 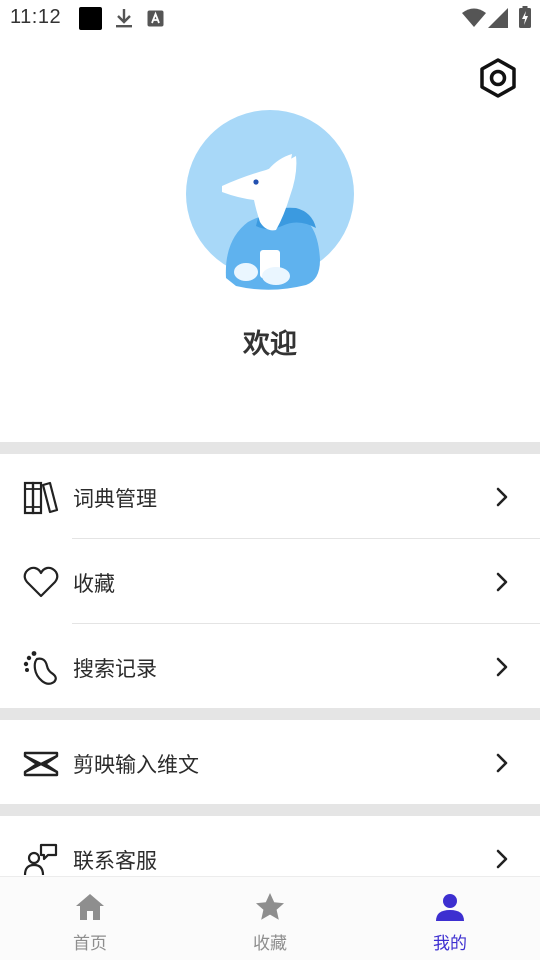 What do you see at coordinates (136, 765) in the screenshot?
I see `menu-item-label: 剪映输入维文` at bounding box center [136, 765].